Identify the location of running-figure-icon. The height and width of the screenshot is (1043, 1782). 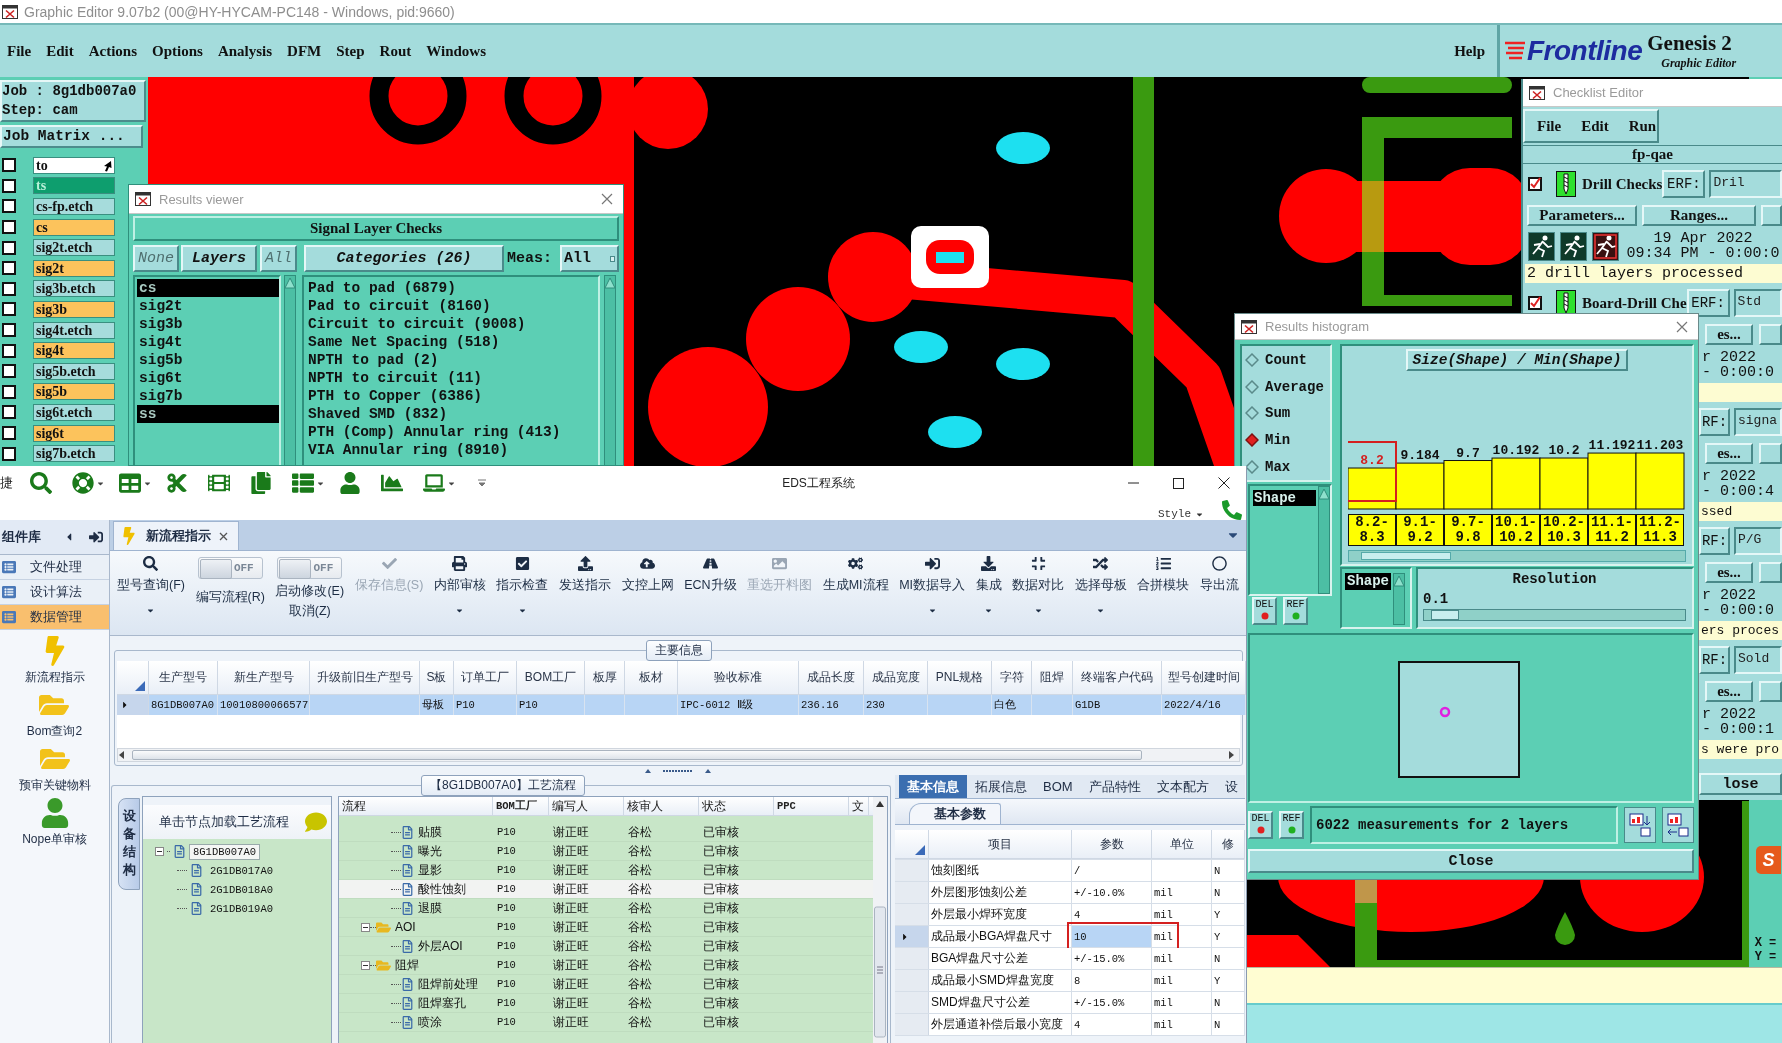
(1605, 246).